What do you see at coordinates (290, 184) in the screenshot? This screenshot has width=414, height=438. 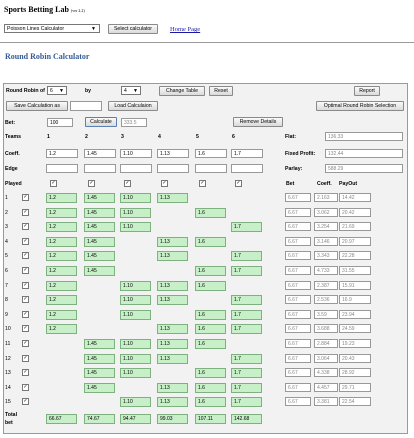 I see `bet-column-header: Bet` at bounding box center [290, 184].